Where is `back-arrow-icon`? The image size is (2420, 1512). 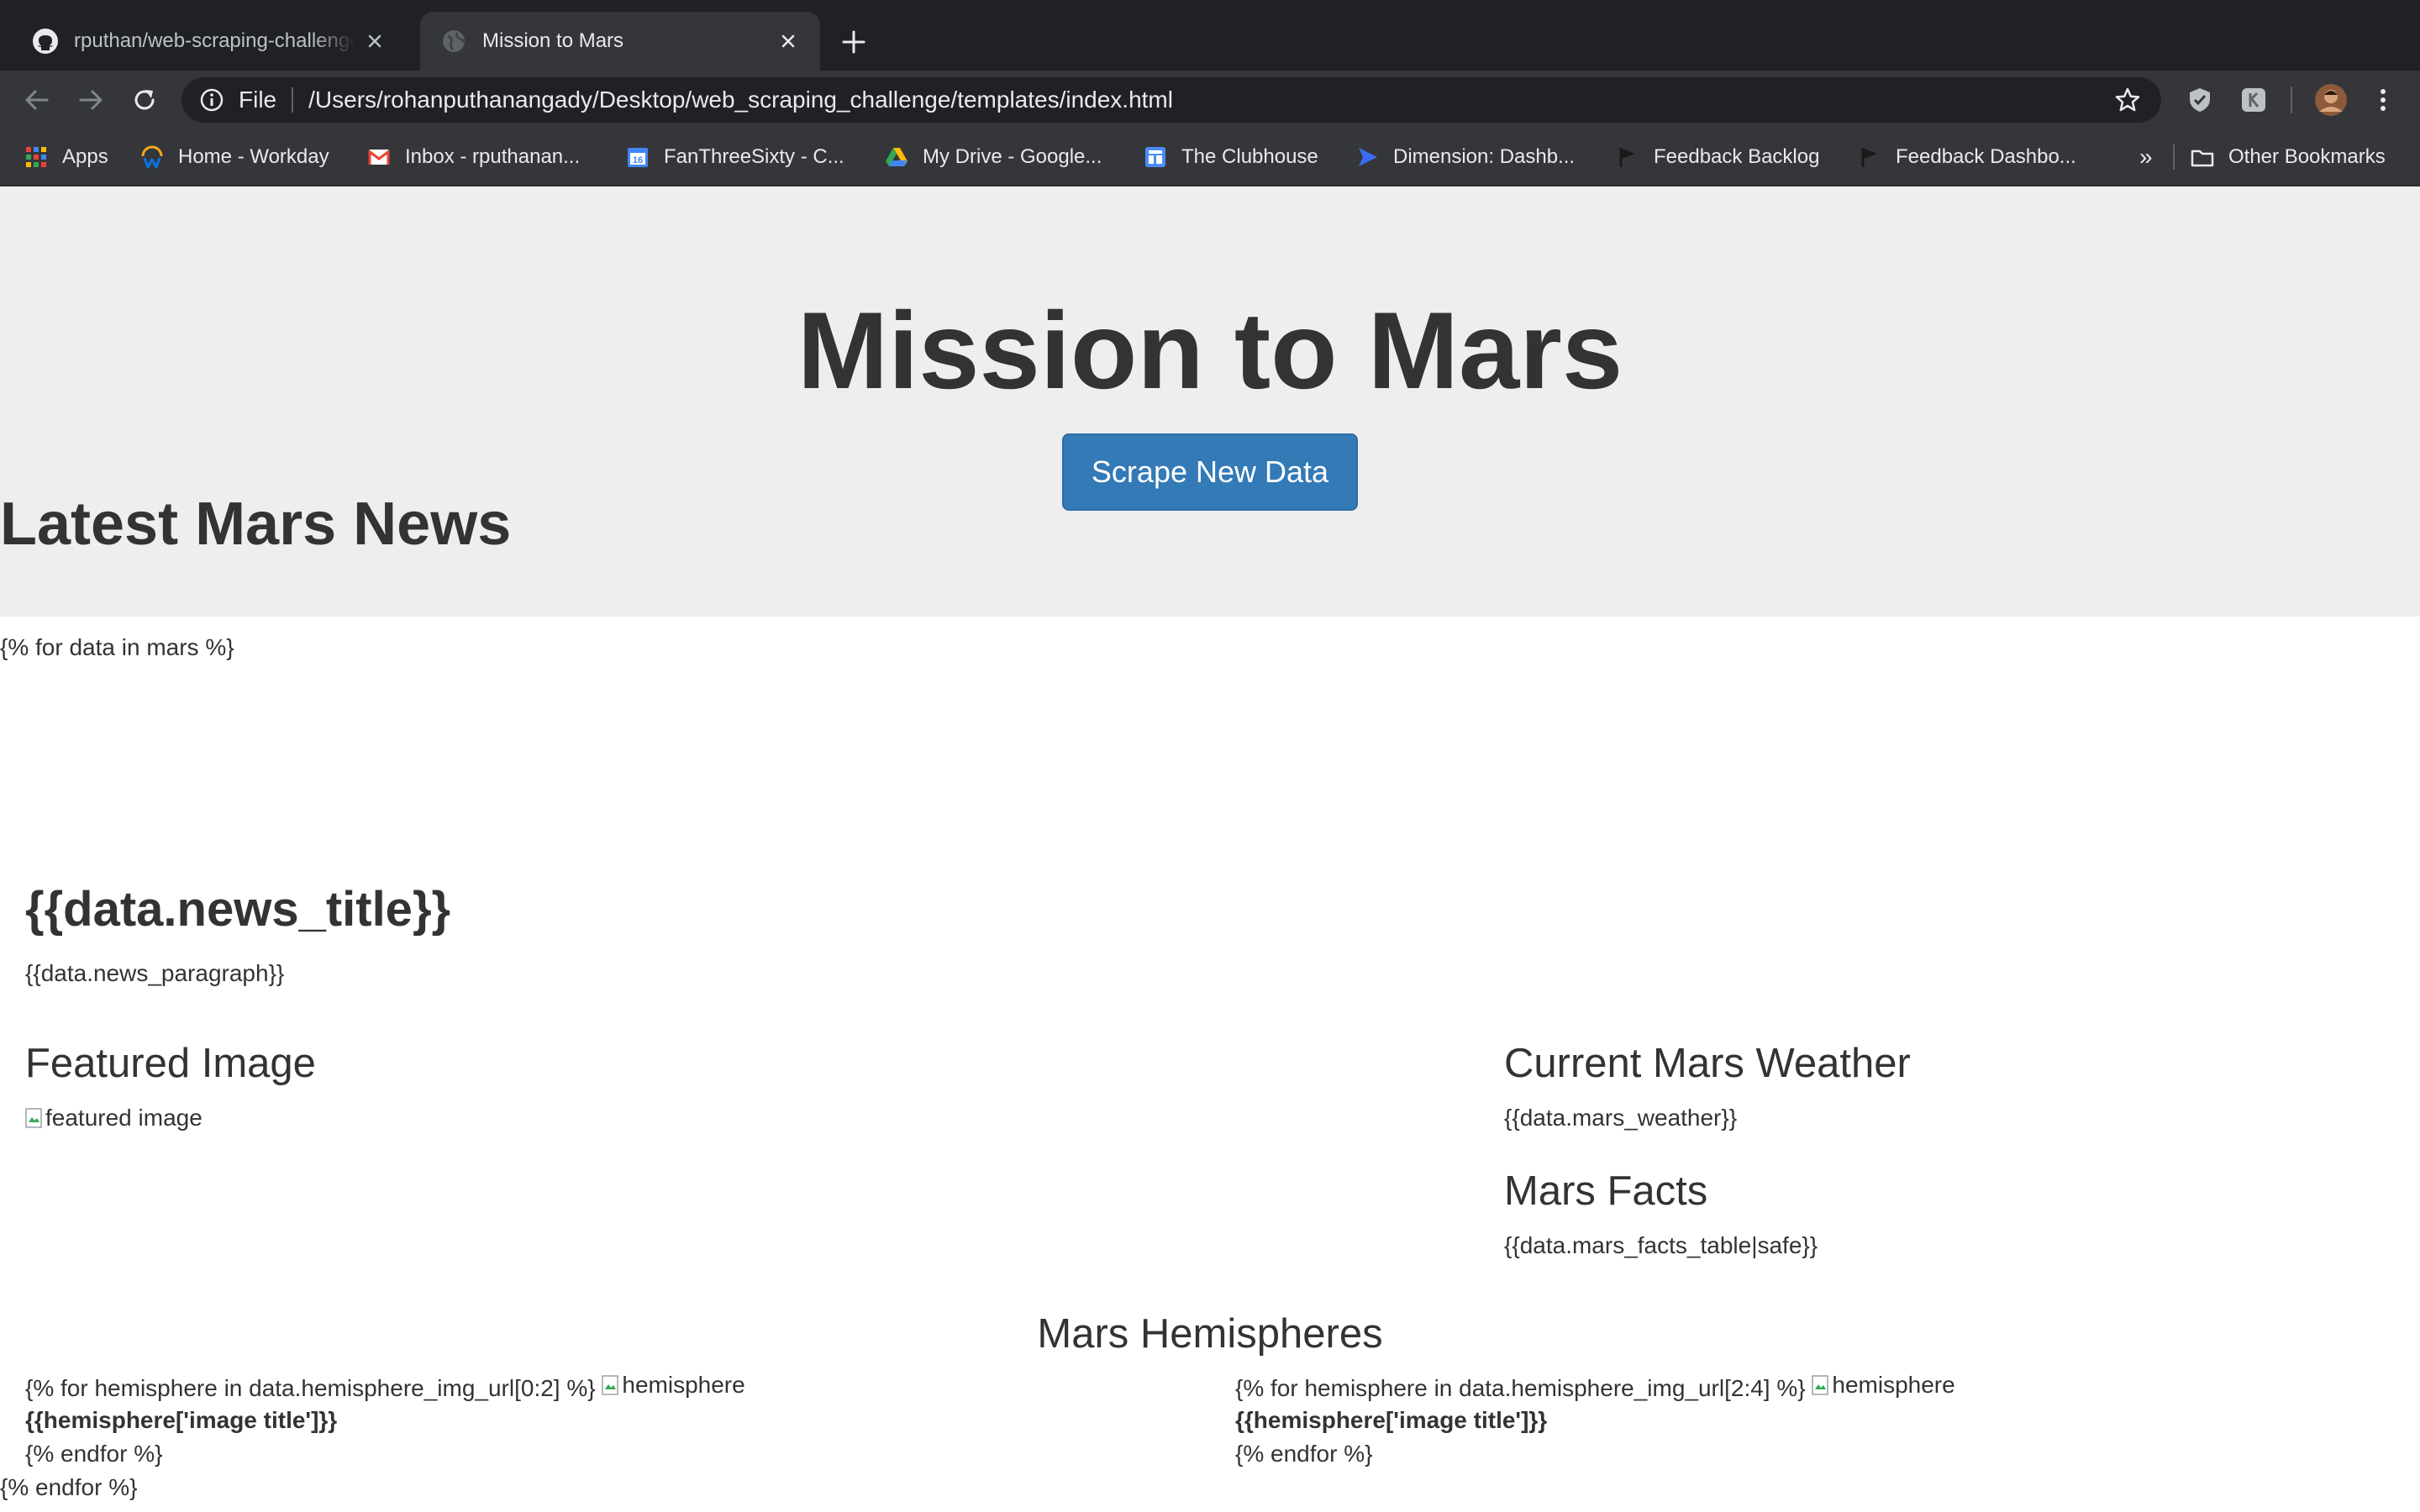 back-arrow-icon is located at coordinates (37, 100).